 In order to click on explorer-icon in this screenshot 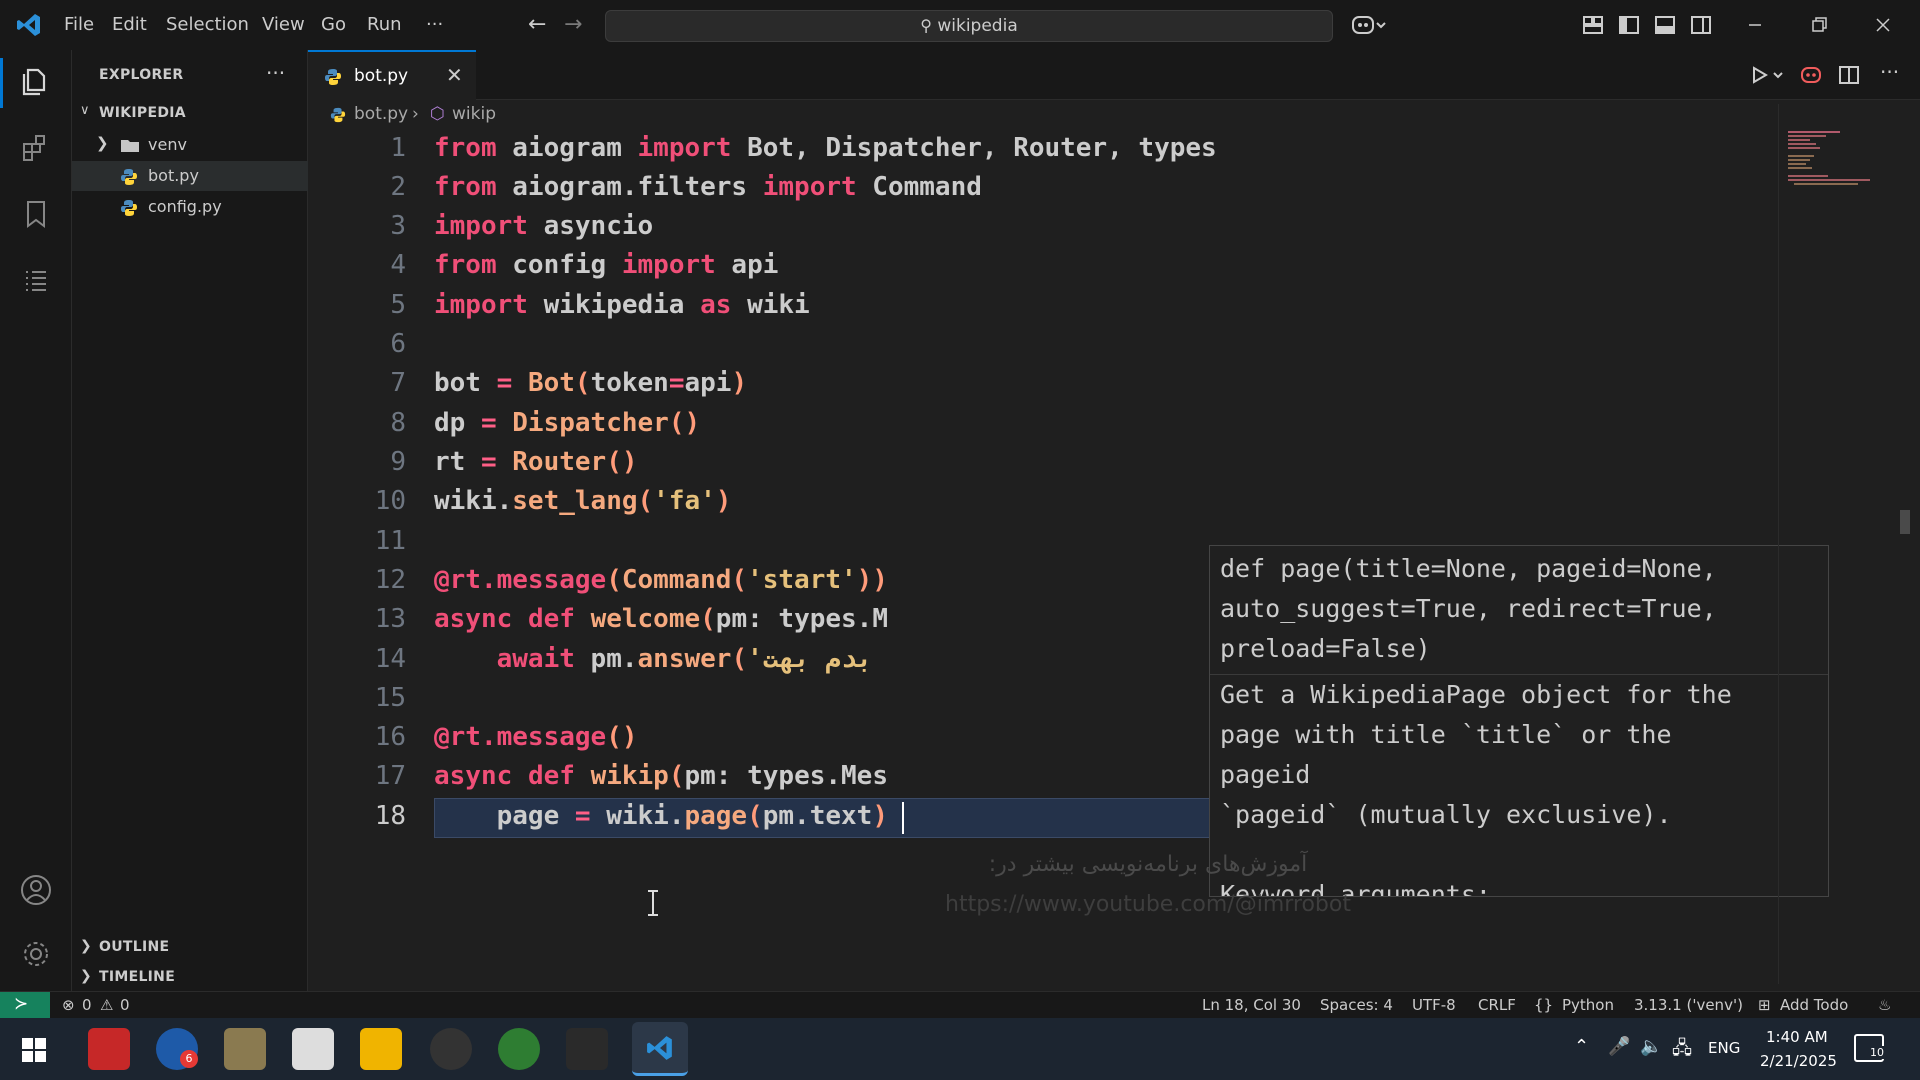, I will do `click(36, 80)`.